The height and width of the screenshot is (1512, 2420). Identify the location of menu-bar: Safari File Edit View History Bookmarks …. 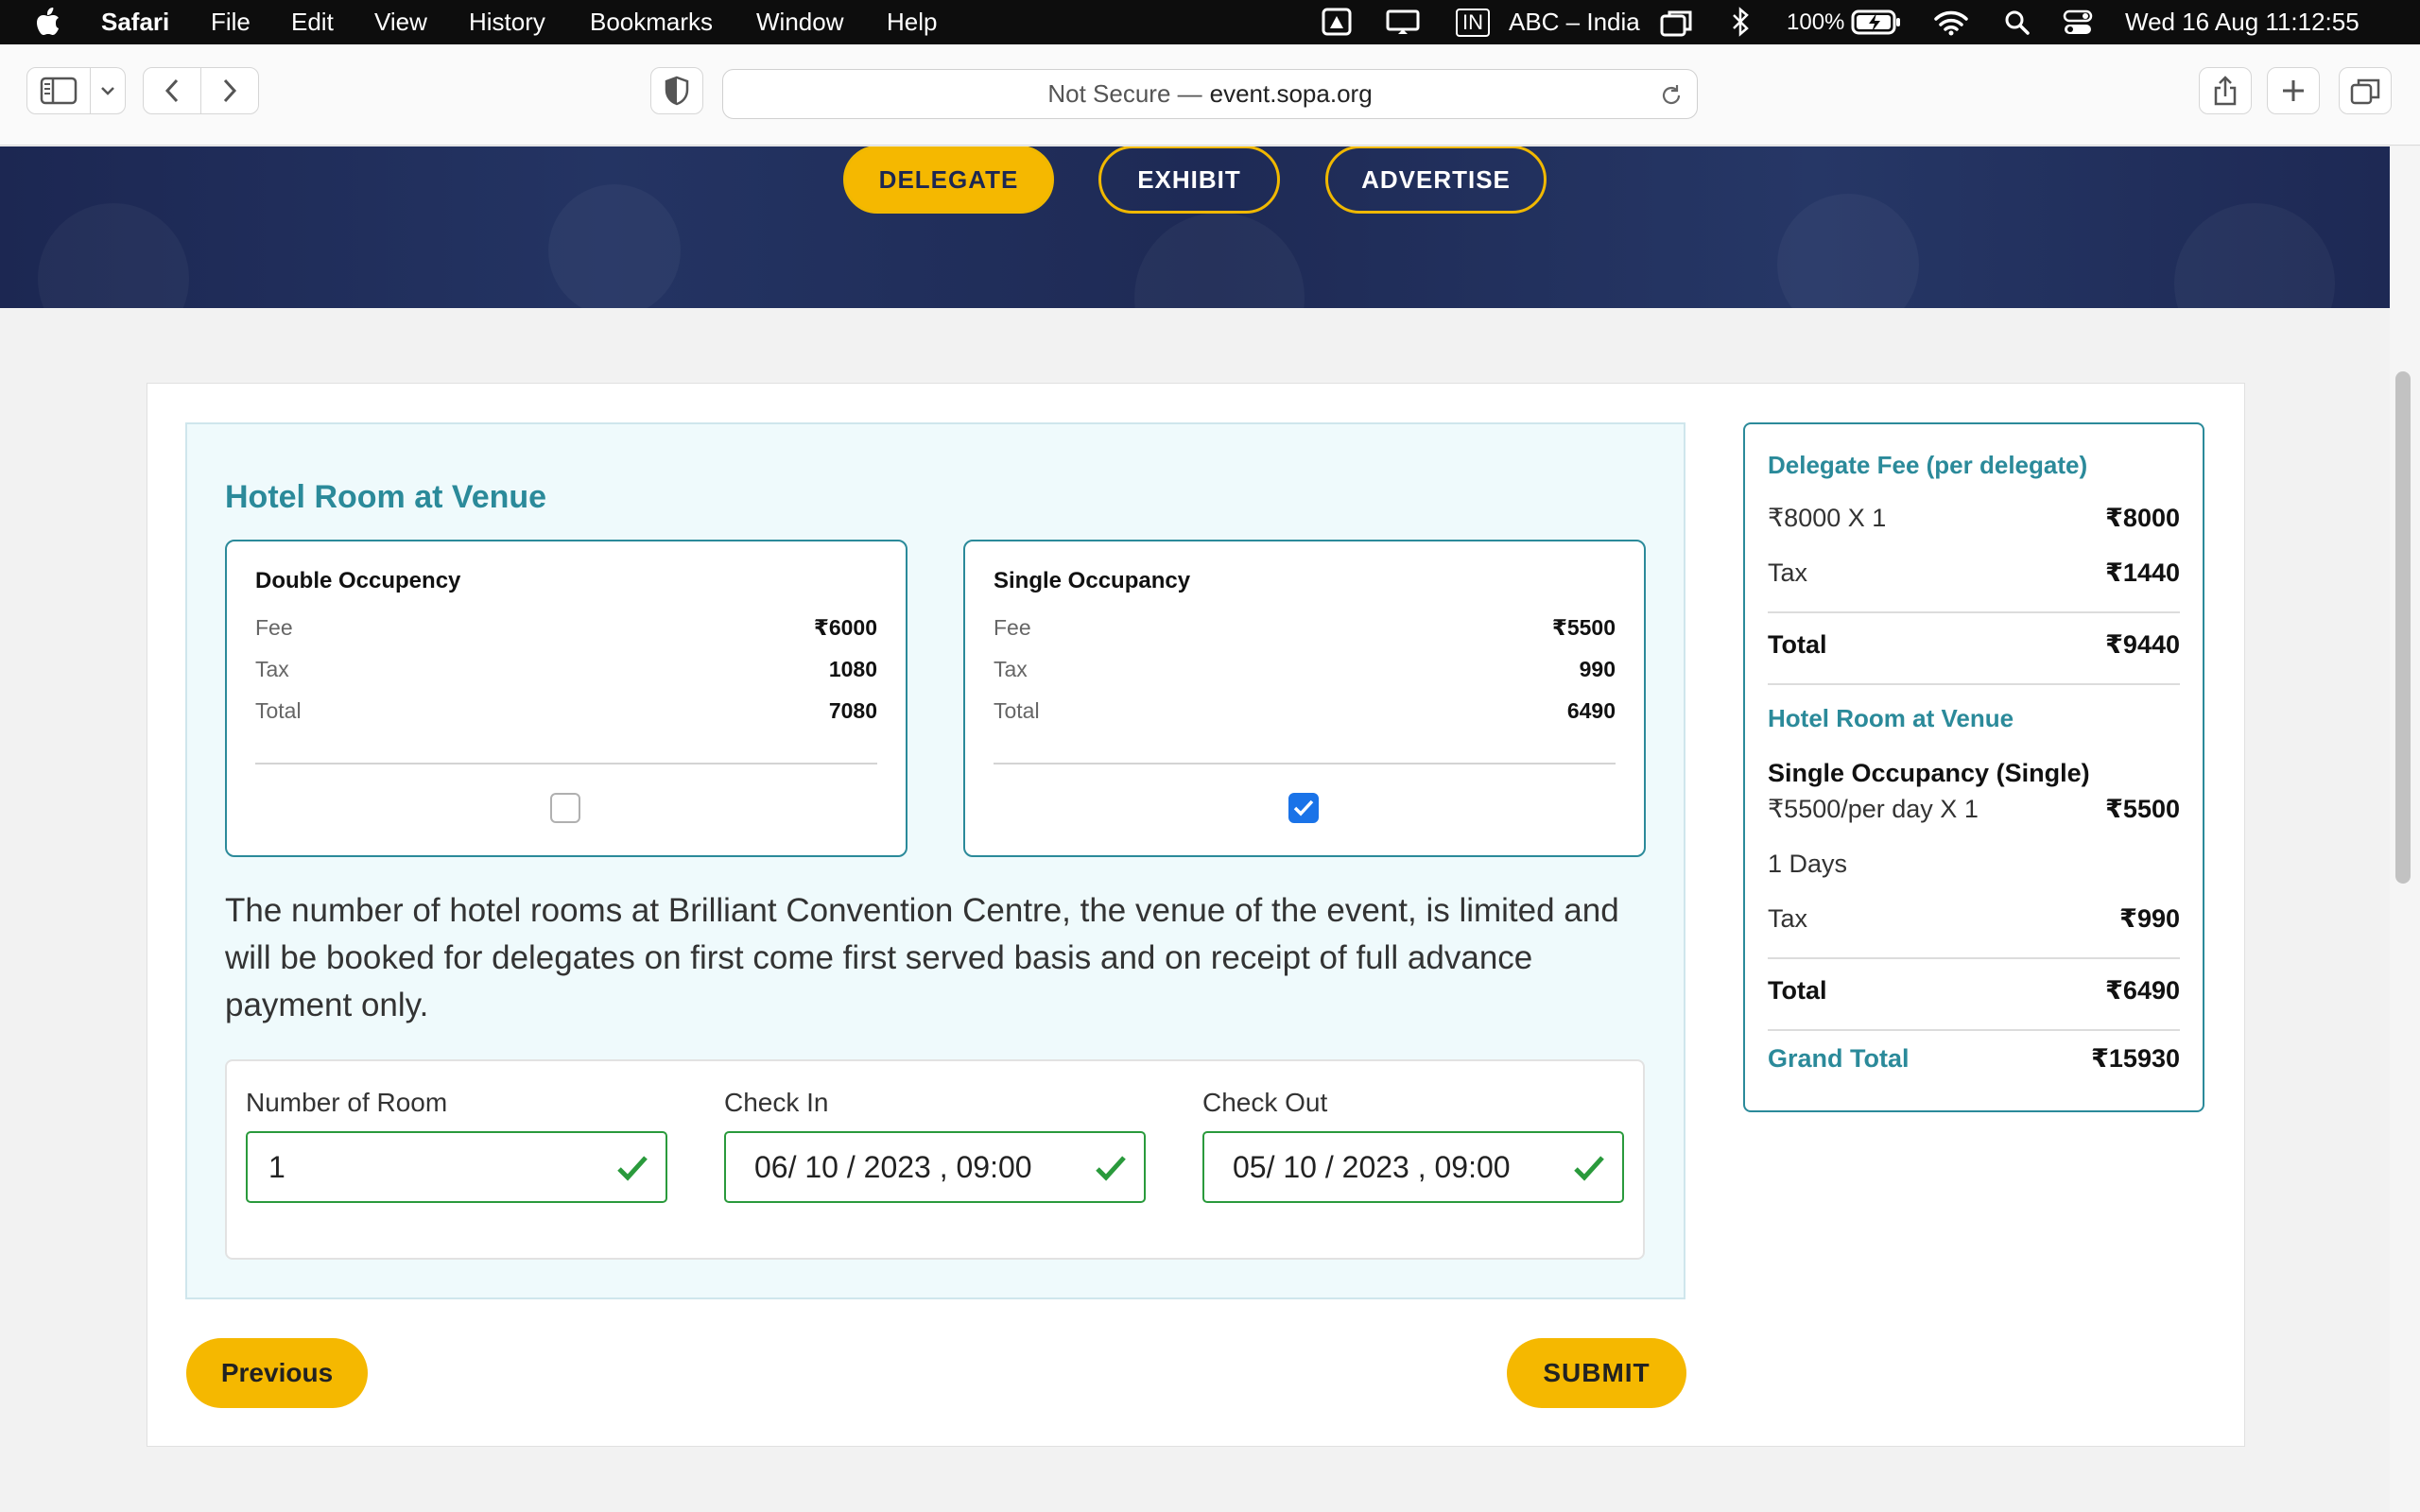
(1210, 22).